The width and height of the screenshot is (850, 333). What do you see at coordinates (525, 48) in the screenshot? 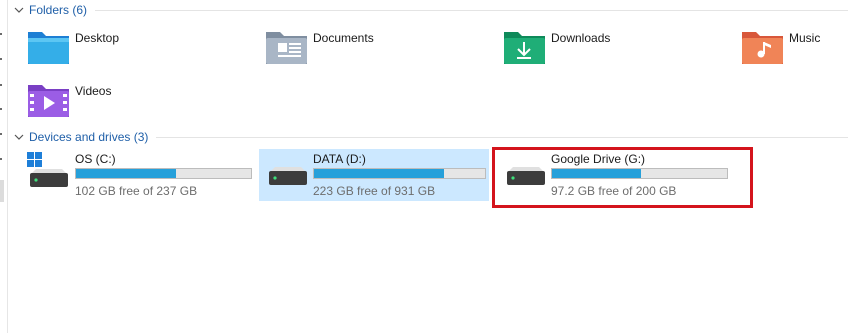
I see `downloads-folder-icon` at bounding box center [525, 48].